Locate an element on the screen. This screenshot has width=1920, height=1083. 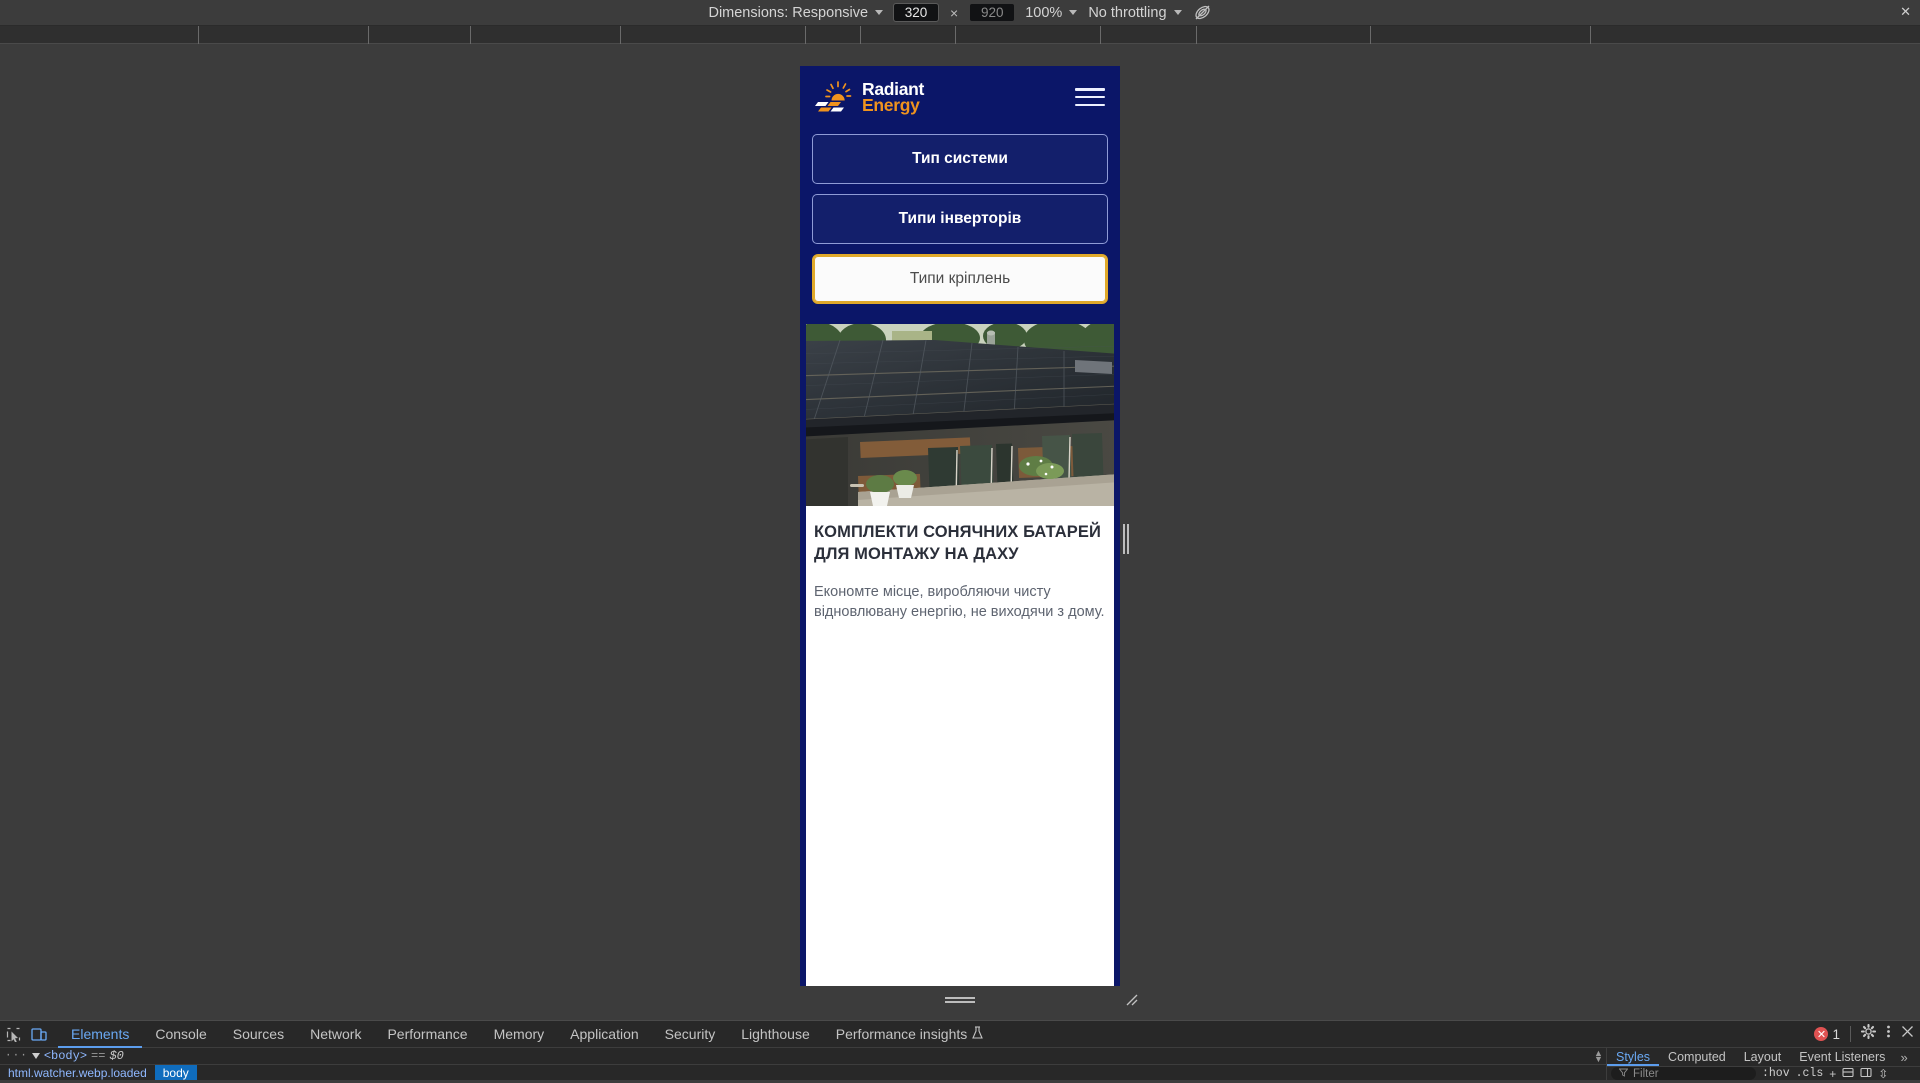
page-left-edge is located at coordinates (803, 526).